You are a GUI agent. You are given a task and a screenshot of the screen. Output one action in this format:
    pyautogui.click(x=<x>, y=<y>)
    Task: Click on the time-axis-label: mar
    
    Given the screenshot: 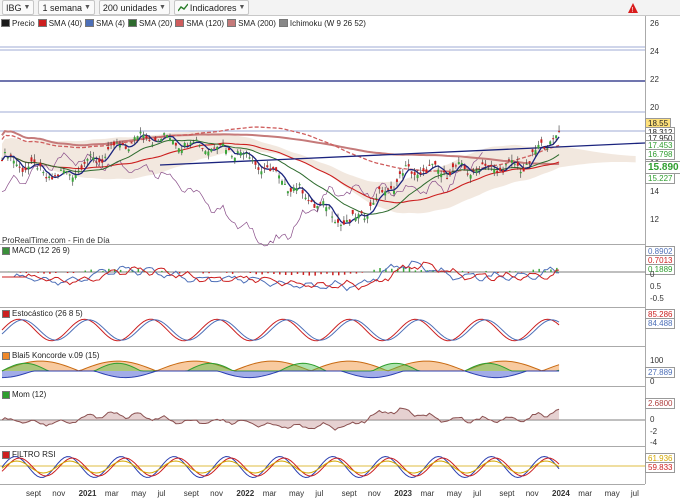 What is the action you would take?
    pyautogui.click(x=111, y=493)
    